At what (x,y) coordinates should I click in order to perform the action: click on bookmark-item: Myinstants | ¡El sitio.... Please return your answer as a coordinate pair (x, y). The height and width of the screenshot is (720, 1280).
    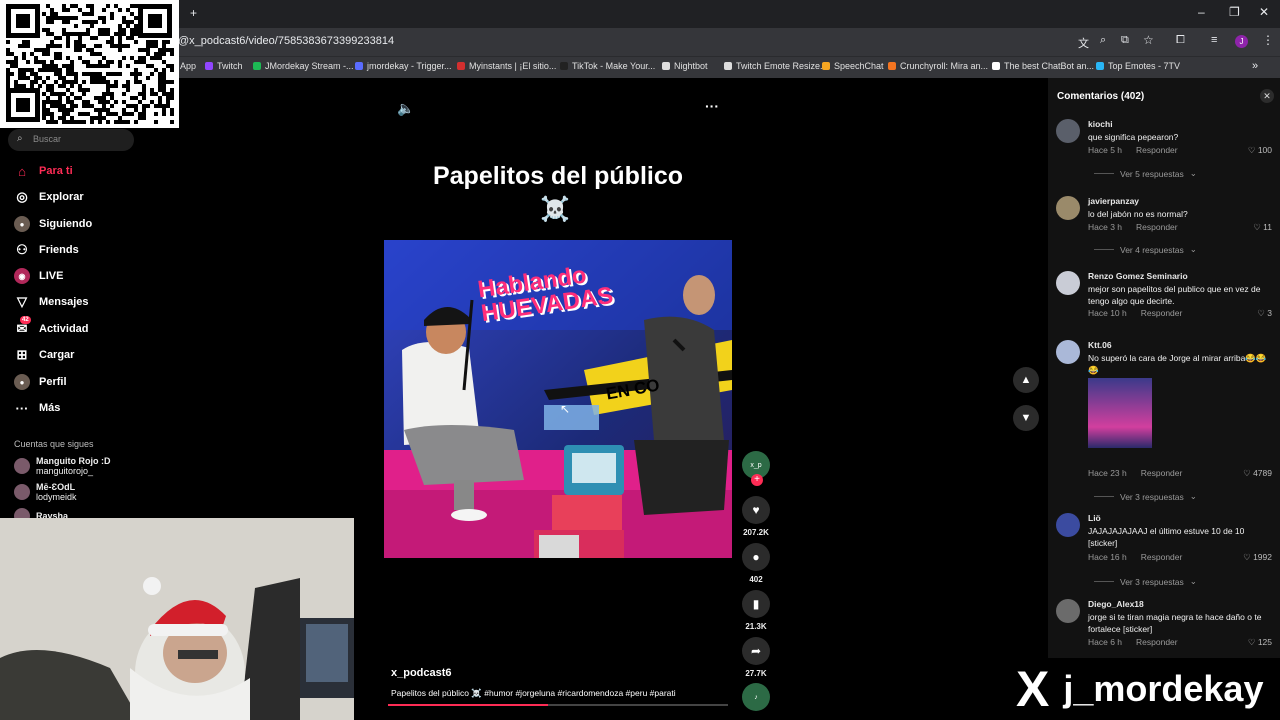
    Looking at the image, I should click on (506, 66).